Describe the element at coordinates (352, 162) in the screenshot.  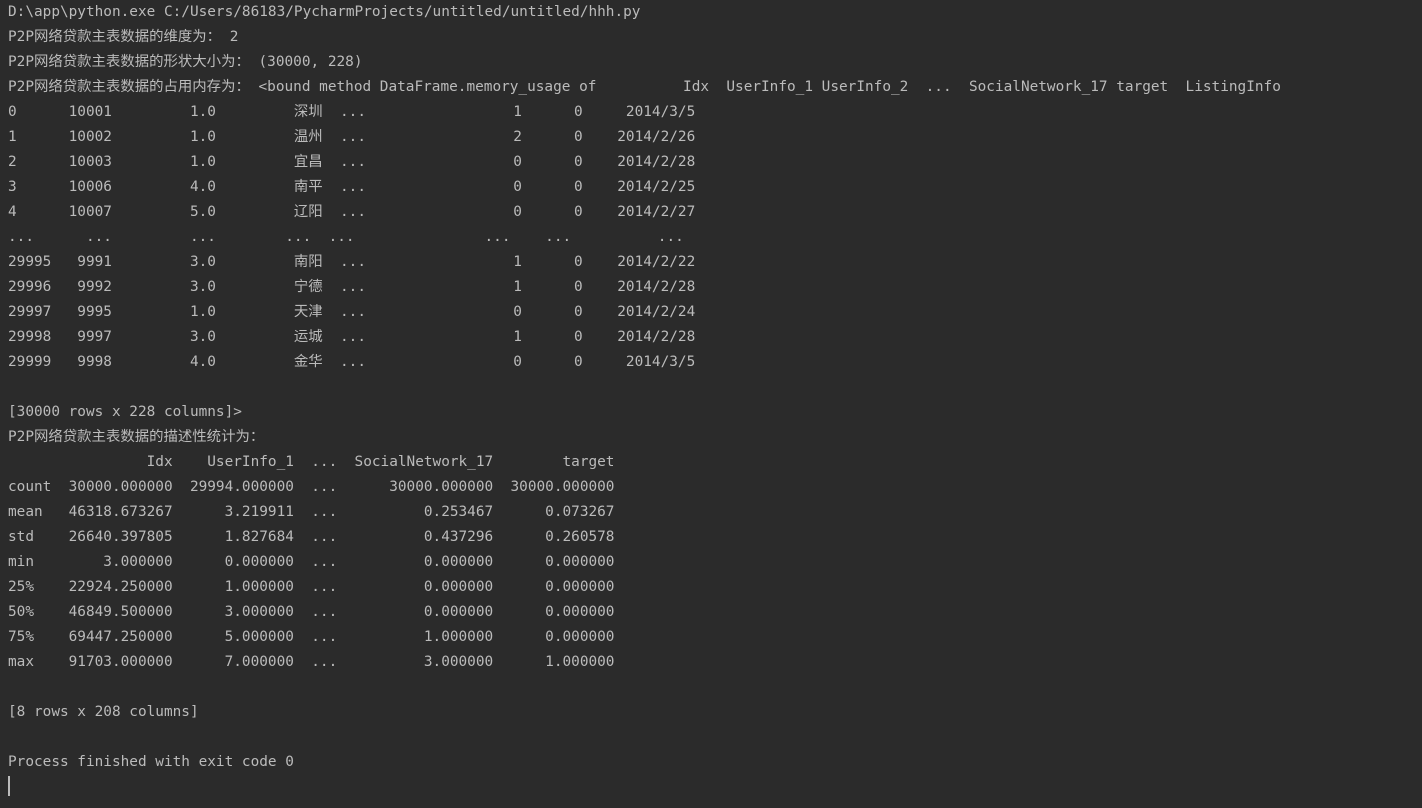
I see `output-line: 2 10003 1.0 宜昌 ... 0 0 2014/2/28` at that location.